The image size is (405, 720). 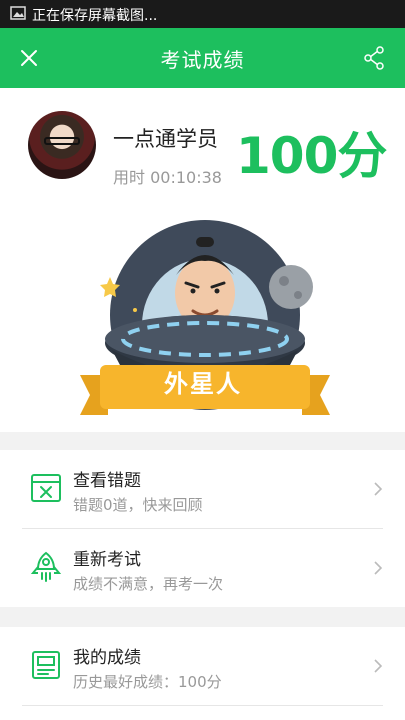 I want to click on my-scores-row: 我的成绩 历史最好成绩：100分, so click(x=202, y=666).